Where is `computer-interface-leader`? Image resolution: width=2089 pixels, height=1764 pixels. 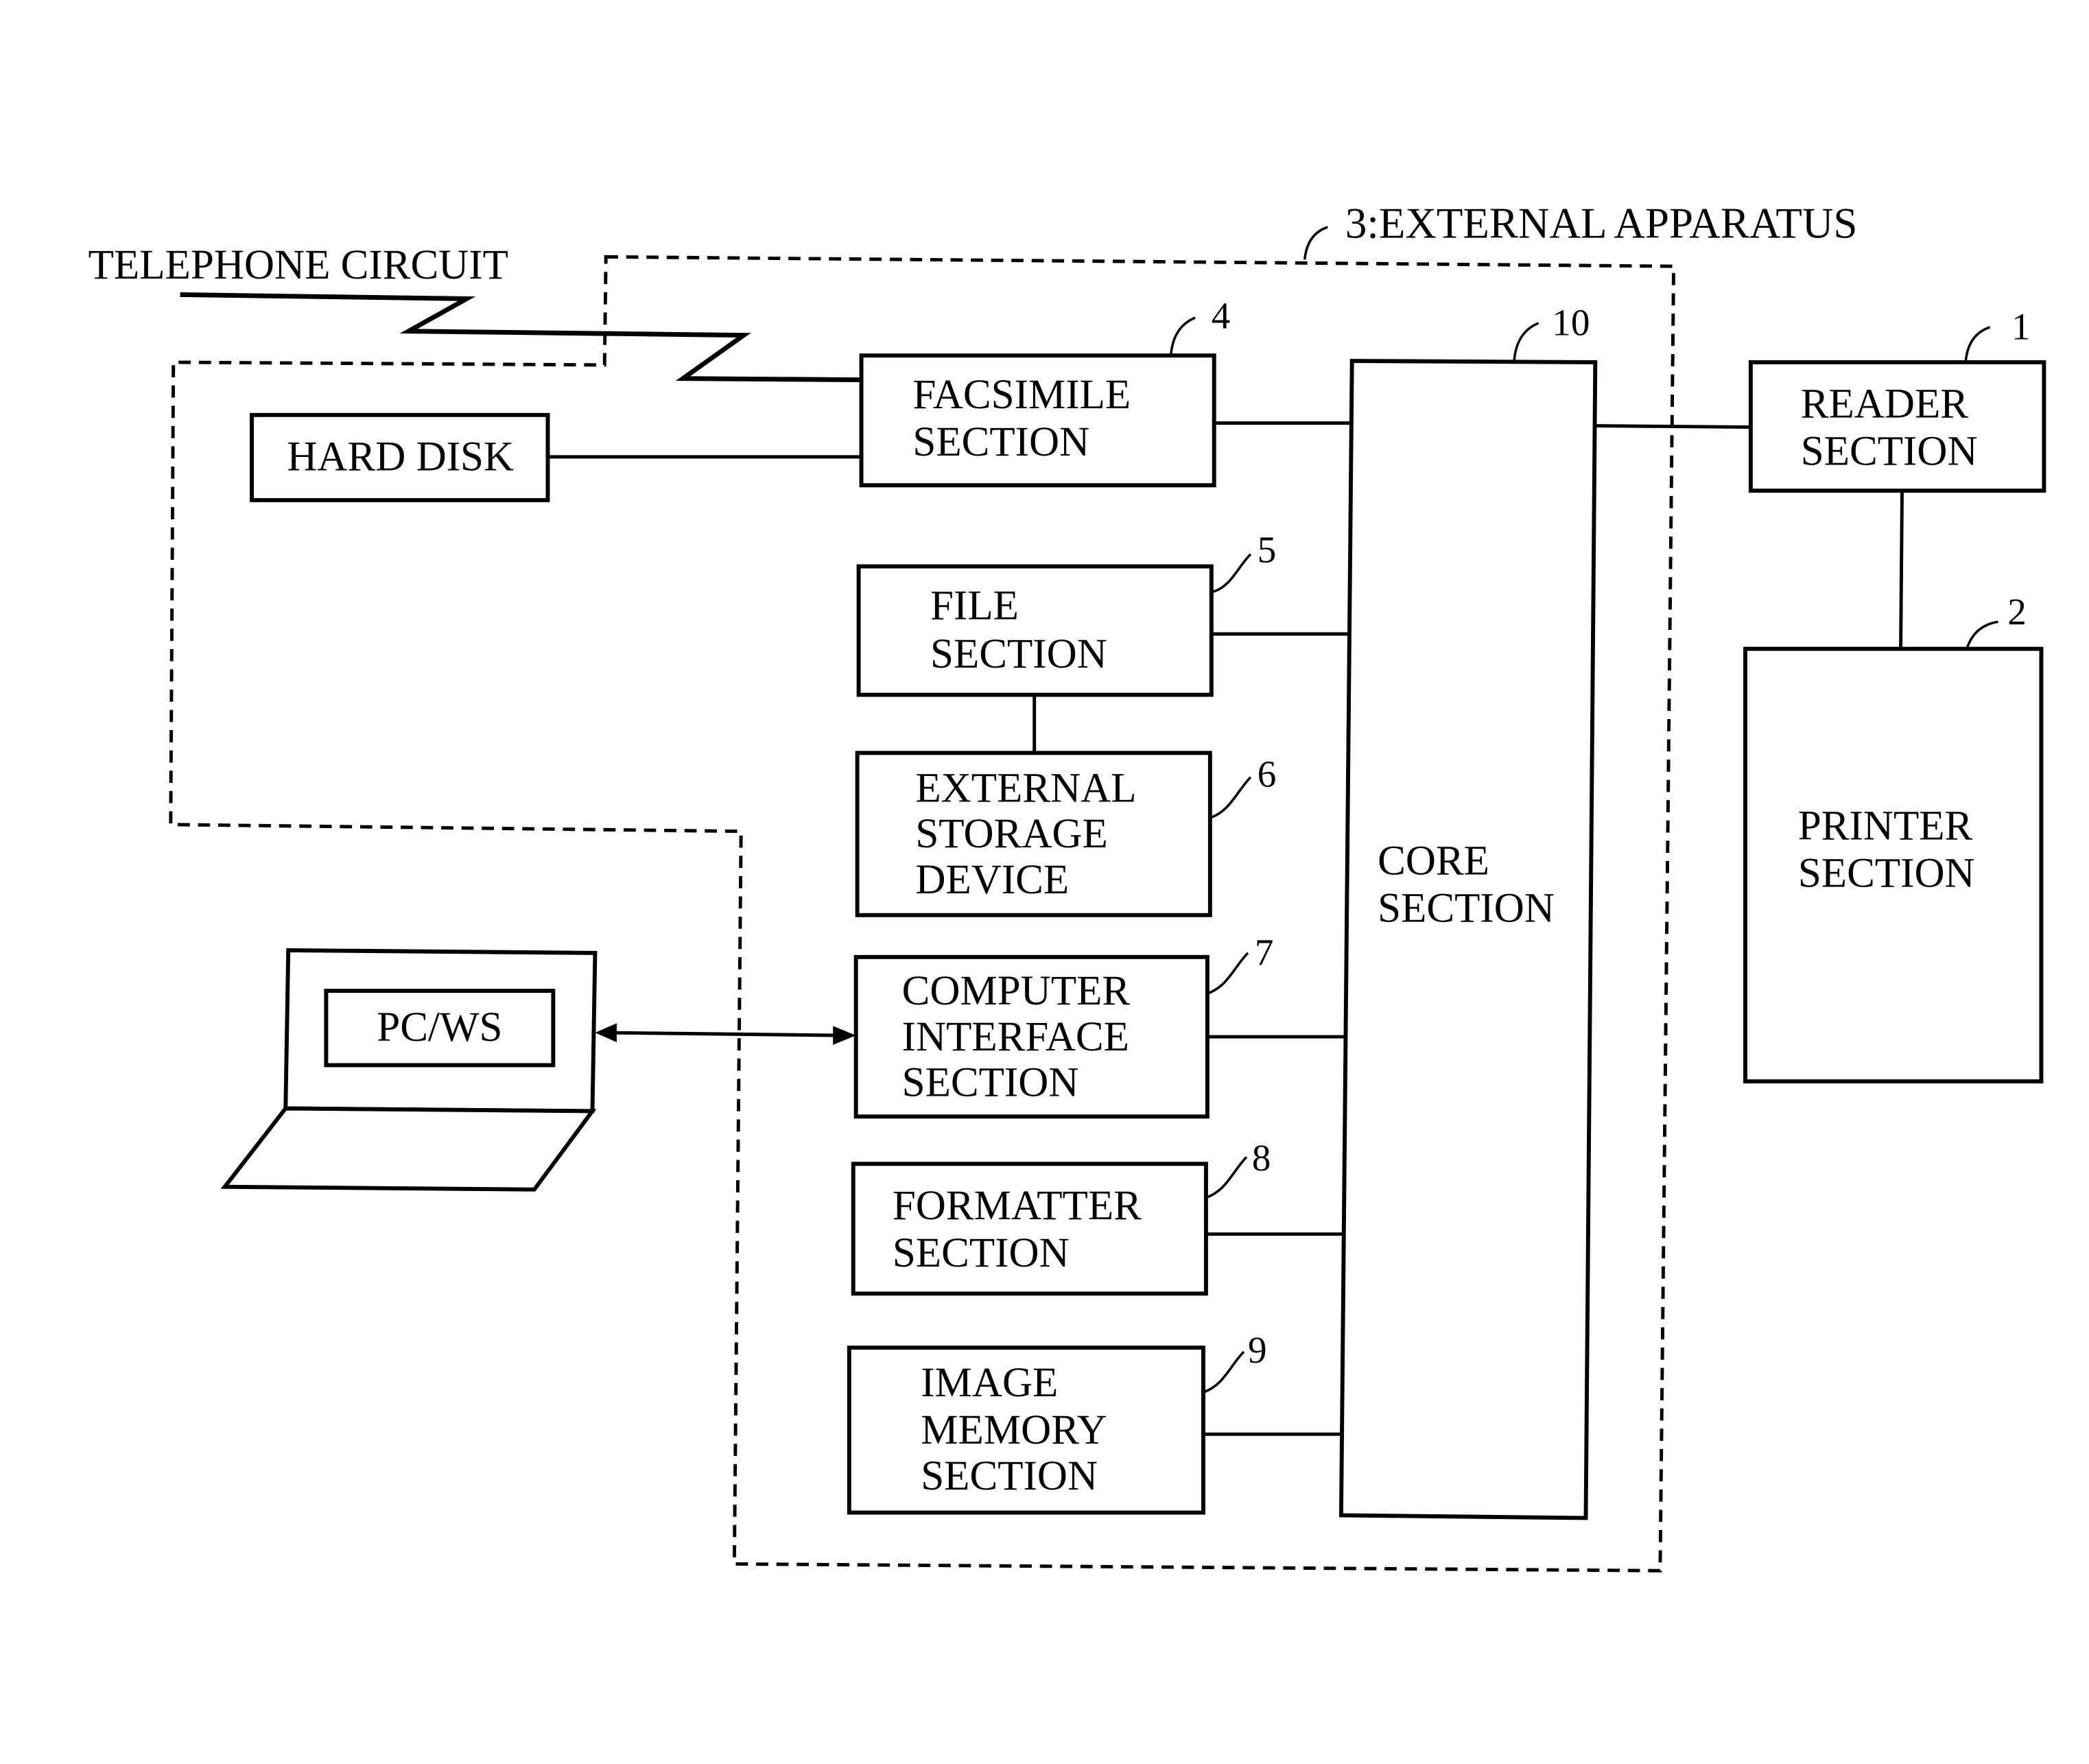 computer-interface-leader is located at coordinates (1228, 973).